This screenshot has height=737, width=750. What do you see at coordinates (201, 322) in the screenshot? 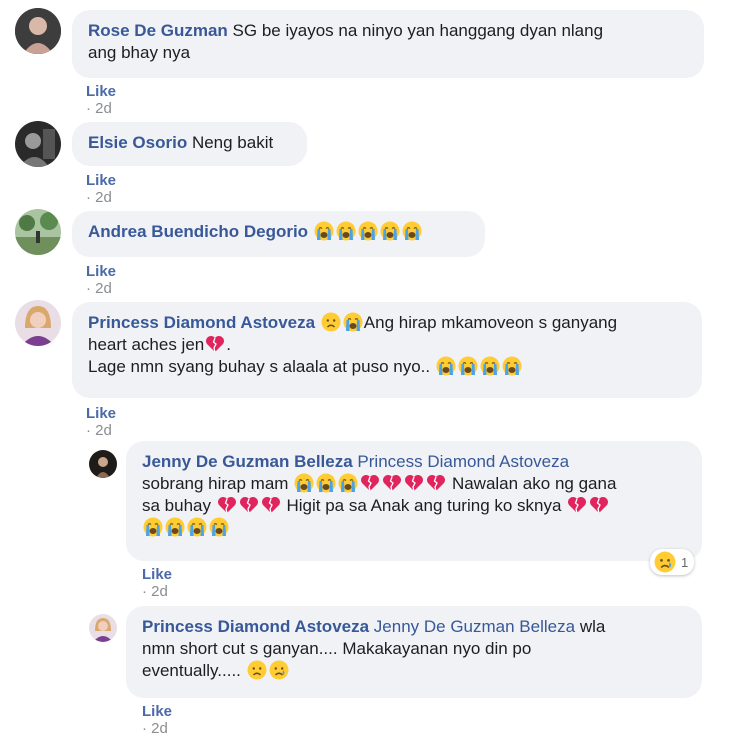
I see `comment-author: Princess Diamond Astoveza` at bounding box center [201, 322].